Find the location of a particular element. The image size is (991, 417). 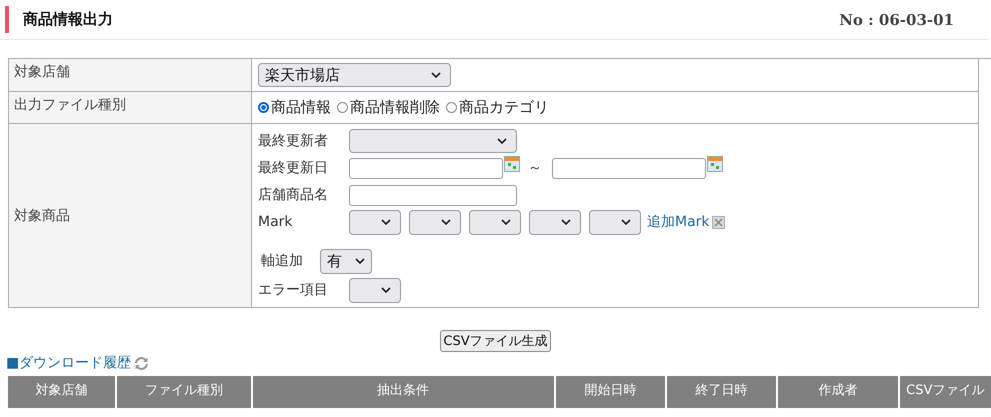

column-header: 抽出条件 is located at coordinates (403, 392).